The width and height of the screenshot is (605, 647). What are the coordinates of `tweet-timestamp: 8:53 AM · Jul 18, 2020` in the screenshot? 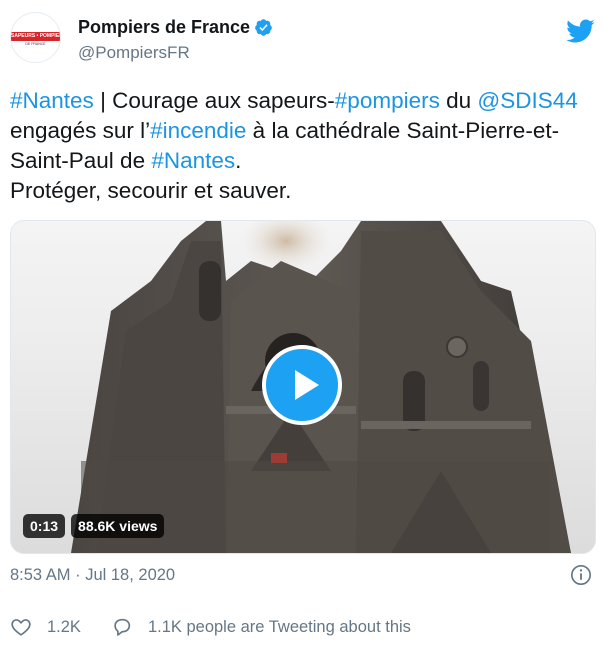 It's located at (92, 575).